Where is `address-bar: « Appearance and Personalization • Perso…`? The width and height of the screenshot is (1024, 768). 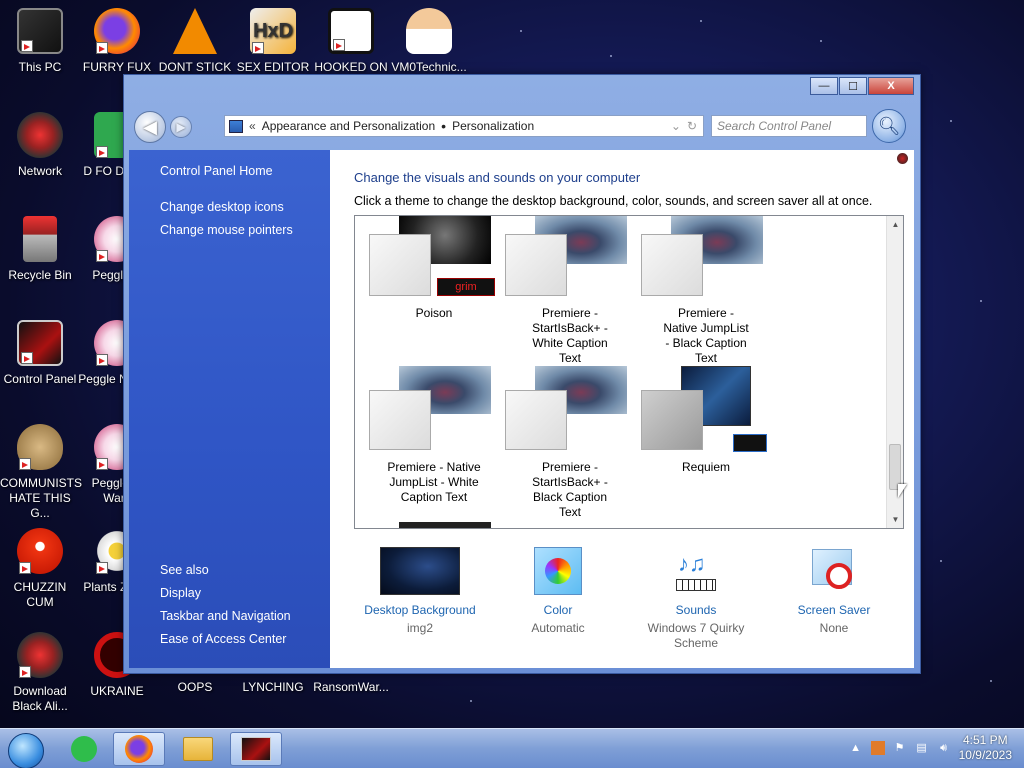 address-bar: « Appearance and Personalization • Perso… is located at coordinates (464, 126).